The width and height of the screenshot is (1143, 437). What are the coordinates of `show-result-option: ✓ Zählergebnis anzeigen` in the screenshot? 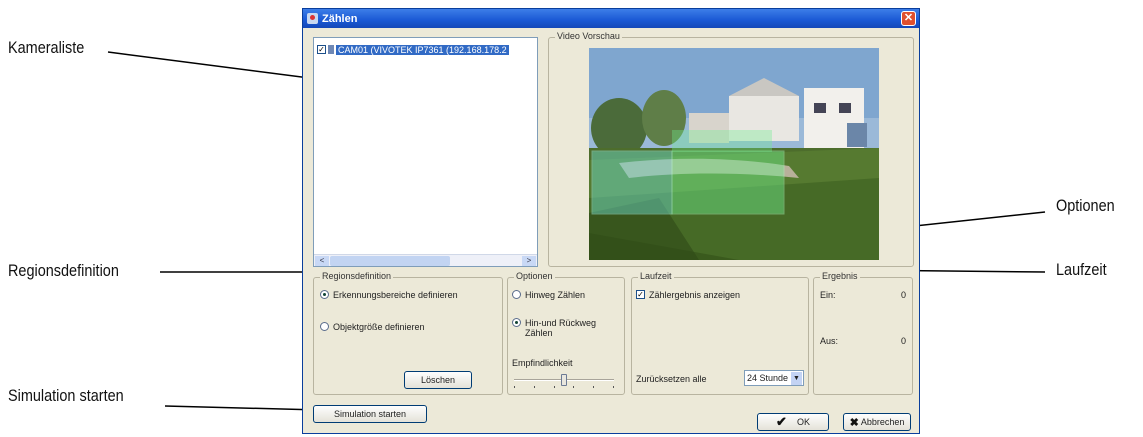 It's located at (688, 295).